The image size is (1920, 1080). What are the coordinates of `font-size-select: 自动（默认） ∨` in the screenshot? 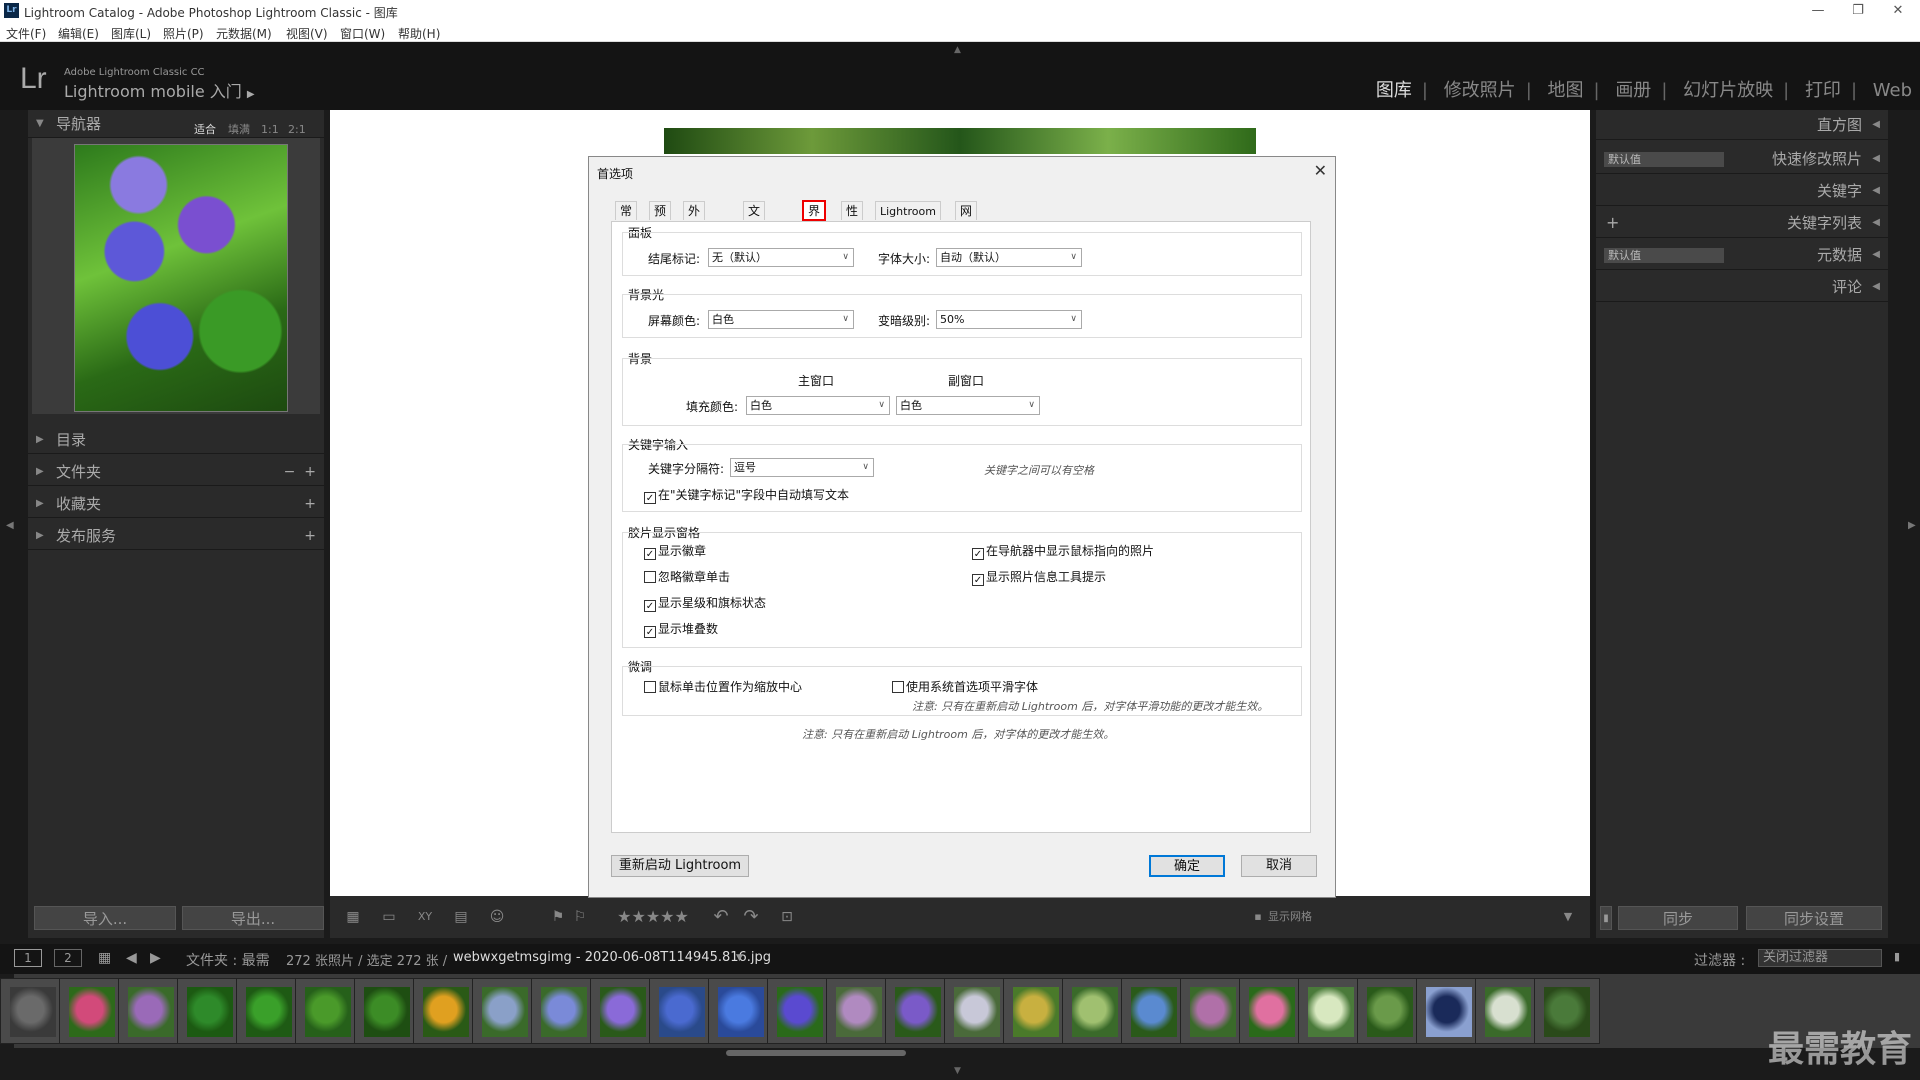 It's located at (1009, 257).